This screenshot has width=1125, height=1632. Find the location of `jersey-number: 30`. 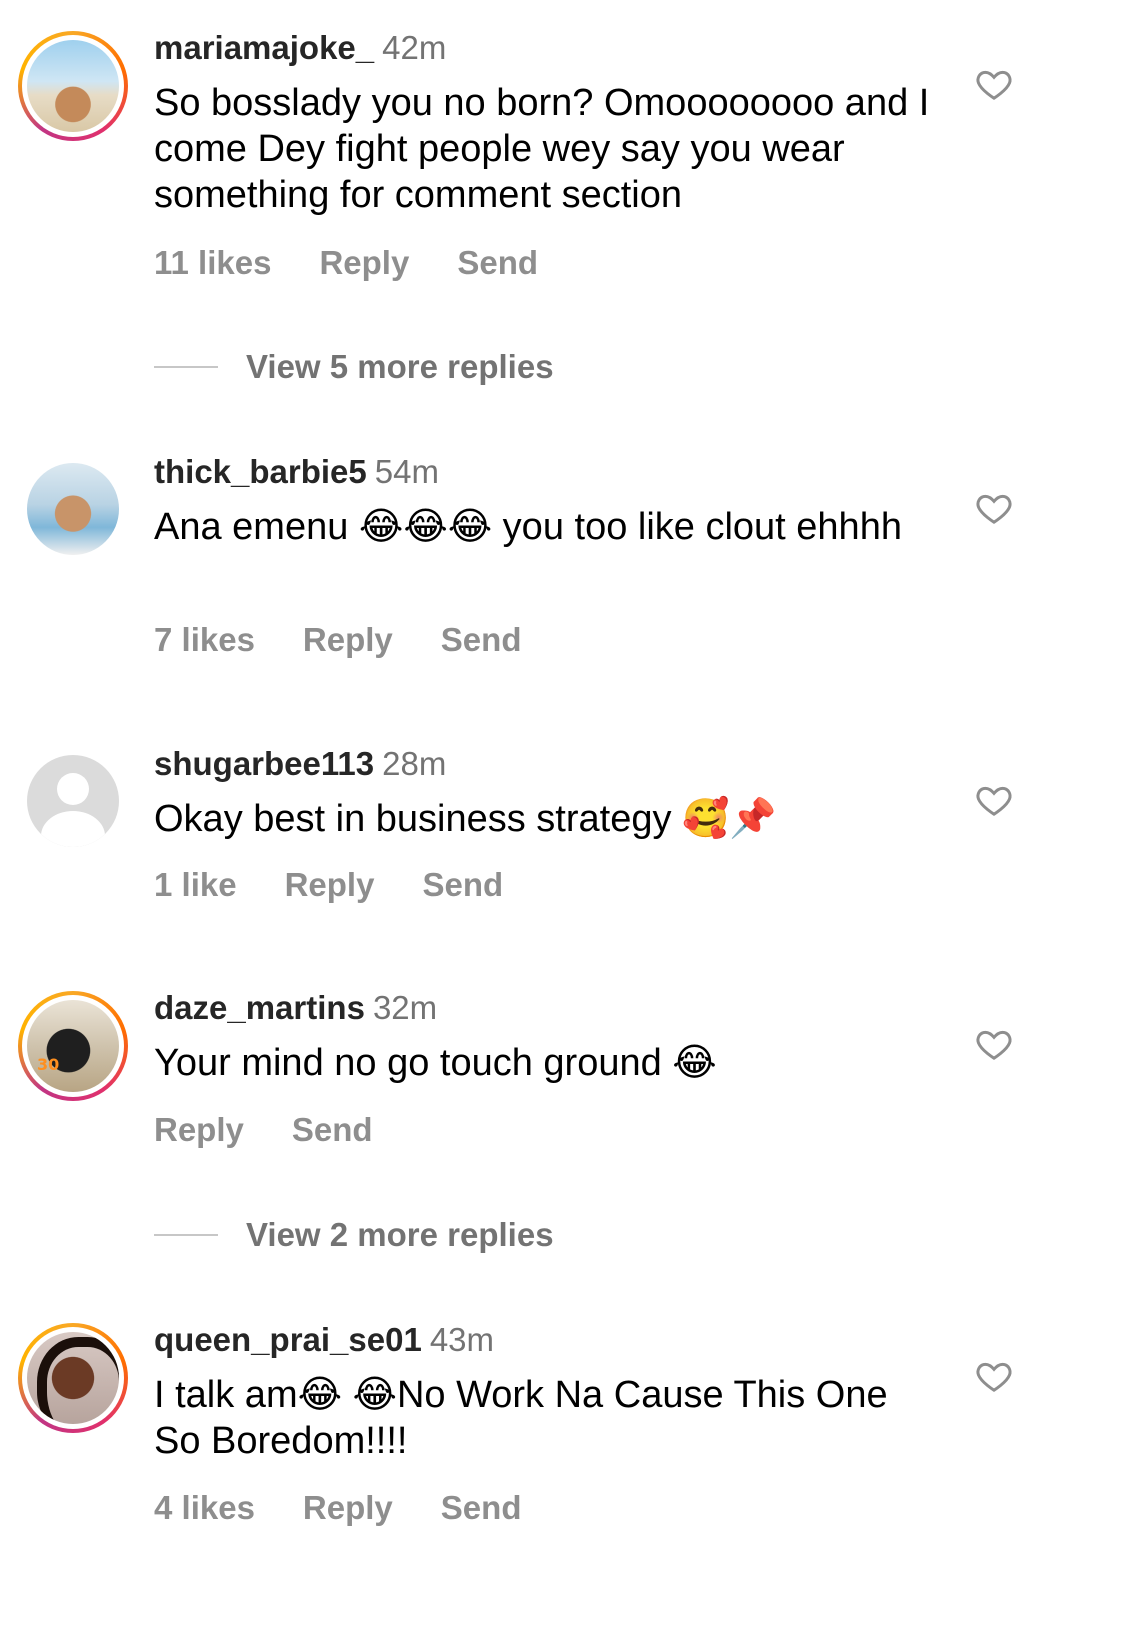

jersey-number: 30 is located at coordinates (48, 1064).